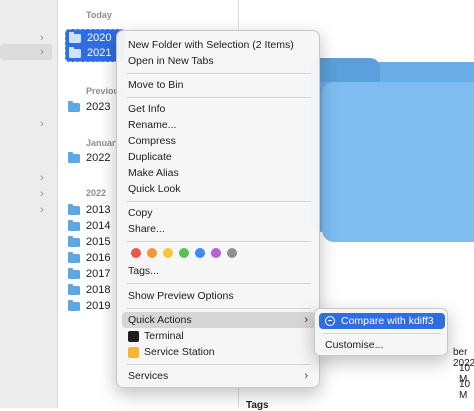  I want to click on menu-item-make-alias: Make Alias, so click(219, 173).